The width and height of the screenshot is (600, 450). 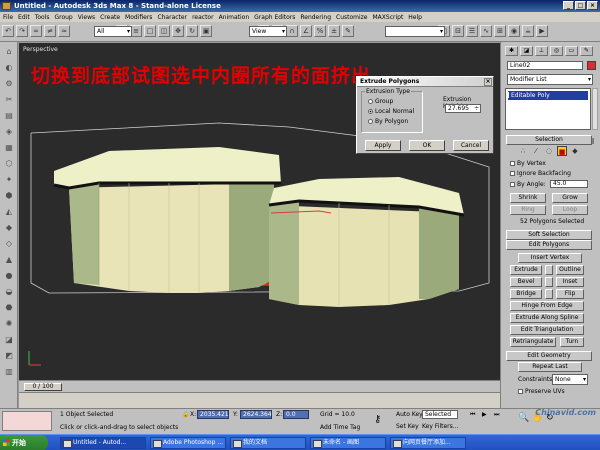 What do you see at coordinates (340, 427) in the screenshot?
I see `add-time-tag: Add Time Tag` at bounding box center [340, 427].